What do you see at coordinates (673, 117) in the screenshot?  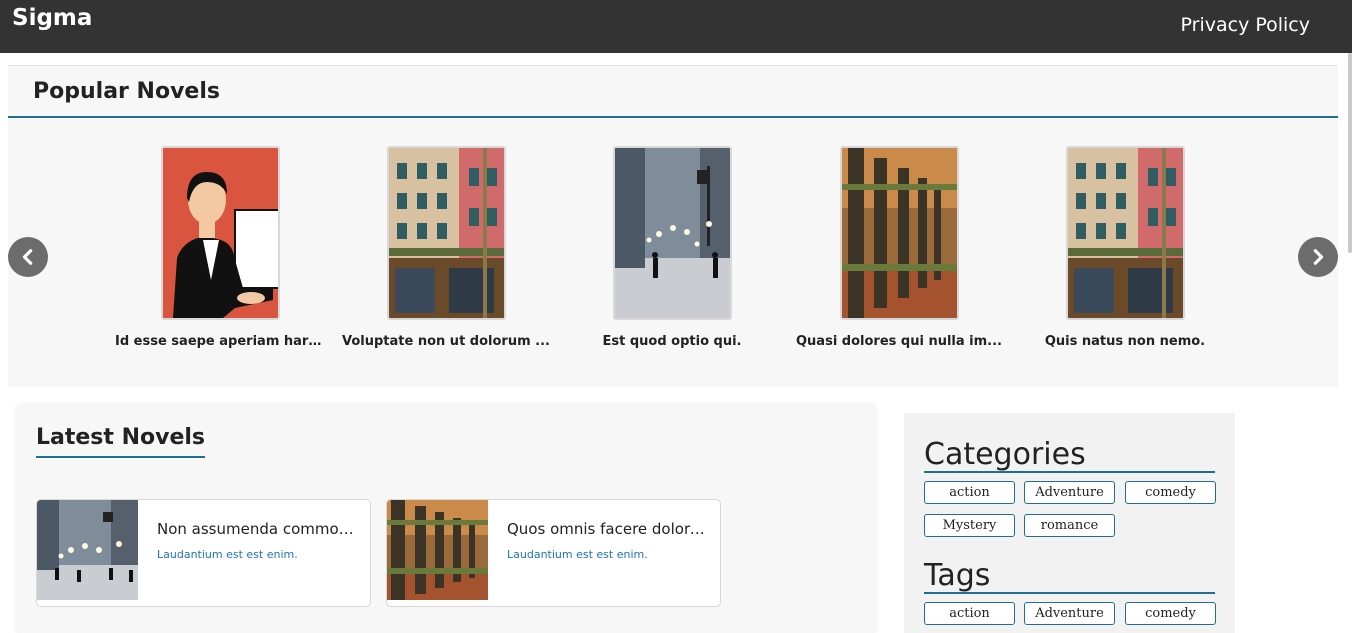 I see `section-divider` at bounding box center [673, 117].